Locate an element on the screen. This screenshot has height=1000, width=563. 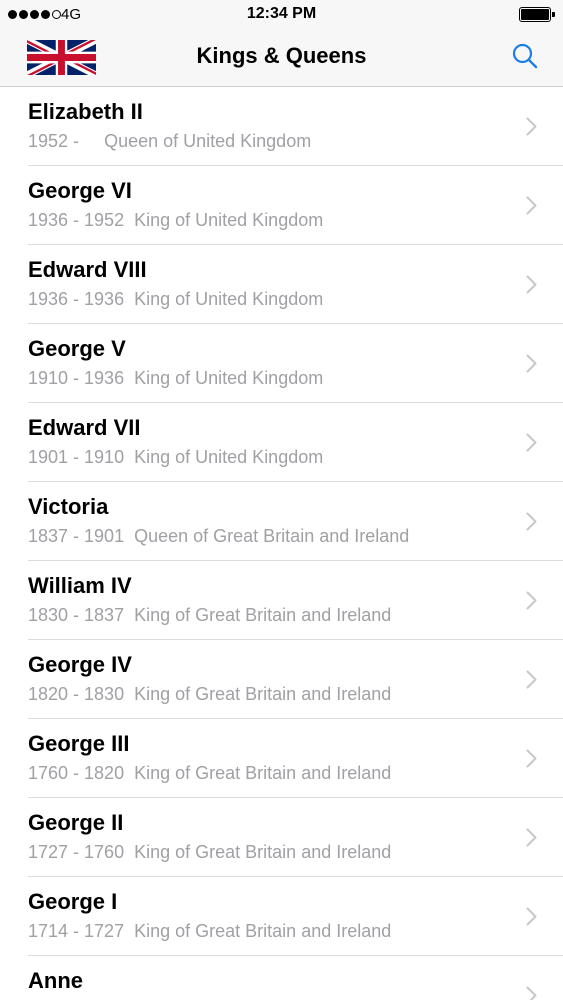
monarch-name: George II is located at coordinates (76, 822).